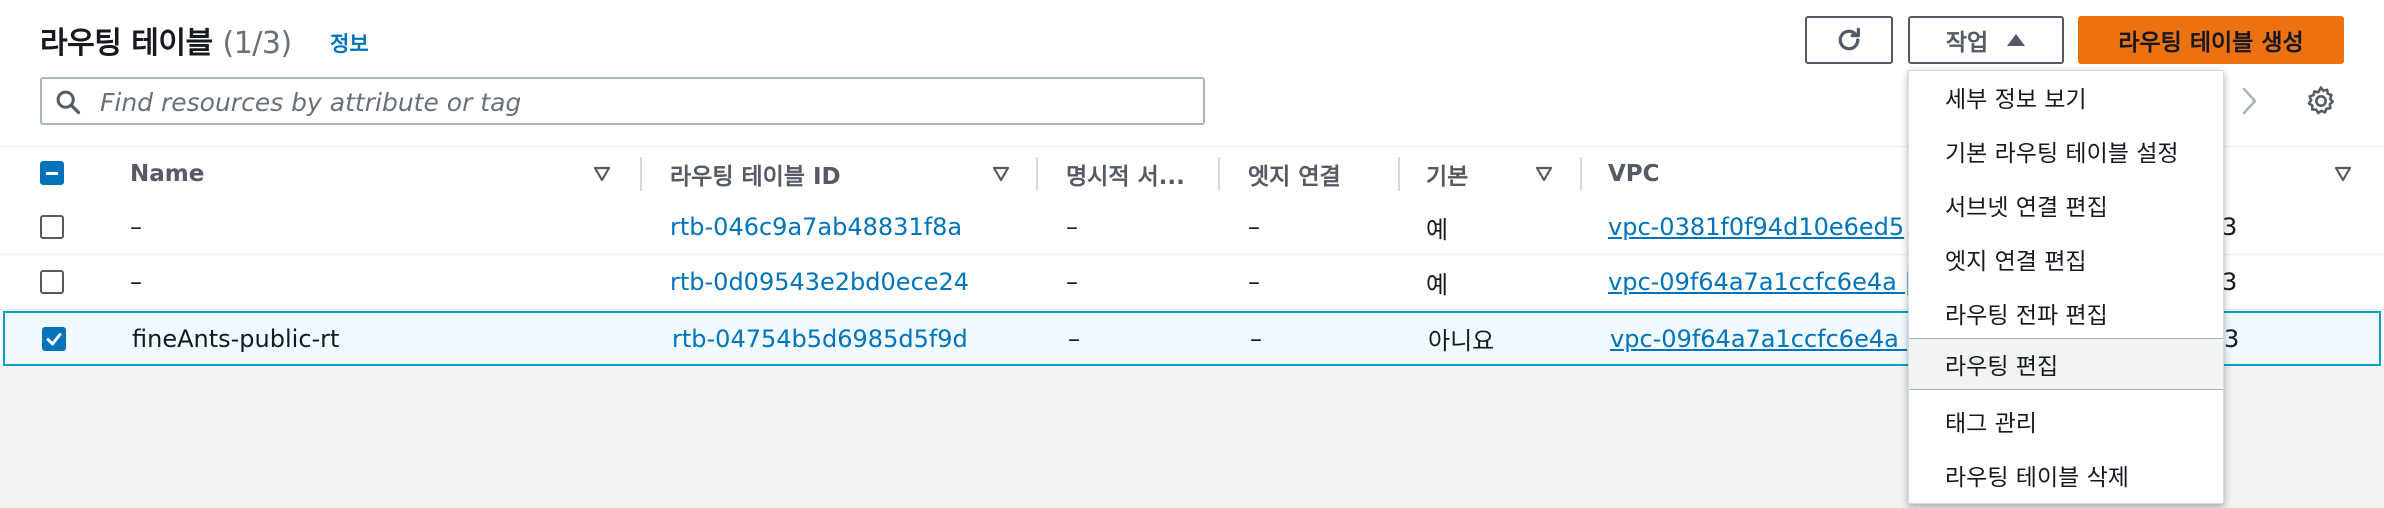 The image size is (2384, 508). What do you see at coordinates (1967, 43) in the screenshot?
I see `actions-button-label: 작업` at bounding box center [1967, 43].